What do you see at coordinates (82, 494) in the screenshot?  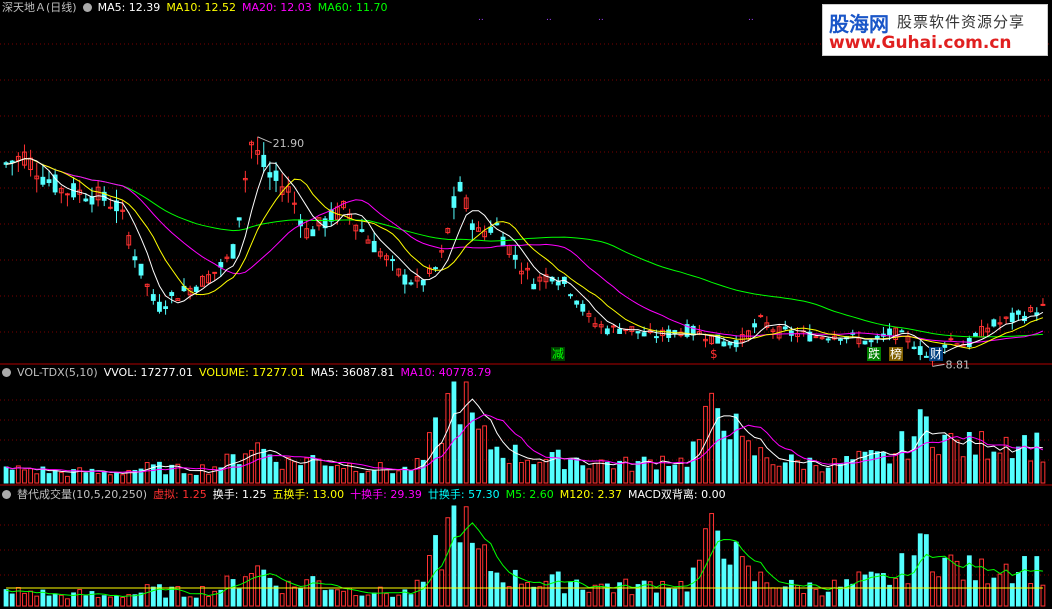 I see `turnover-title: 替代成交量(10,5,20,250)` at bounding box center [82, 494].